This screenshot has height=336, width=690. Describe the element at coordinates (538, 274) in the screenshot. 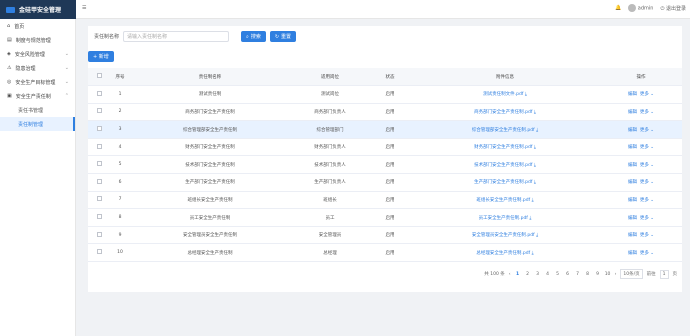

I see `page-number: 3` at that location.